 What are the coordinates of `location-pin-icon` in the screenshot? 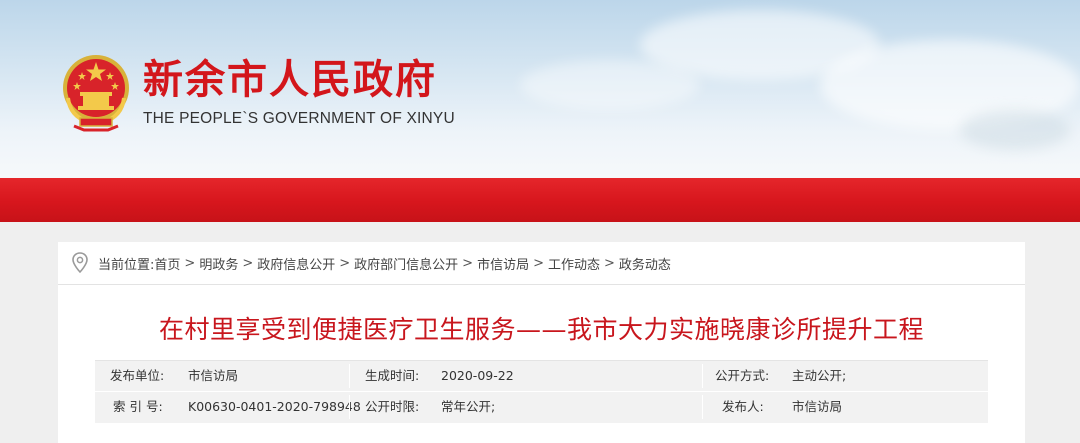 It's located at (80, 263).